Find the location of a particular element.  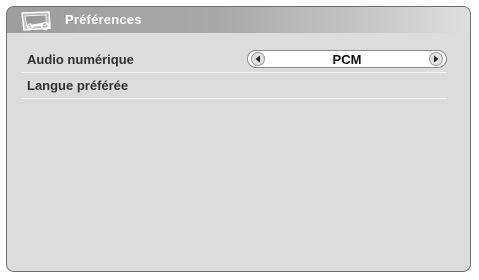

arrow-right-icon is located at coordinates (436, 59).